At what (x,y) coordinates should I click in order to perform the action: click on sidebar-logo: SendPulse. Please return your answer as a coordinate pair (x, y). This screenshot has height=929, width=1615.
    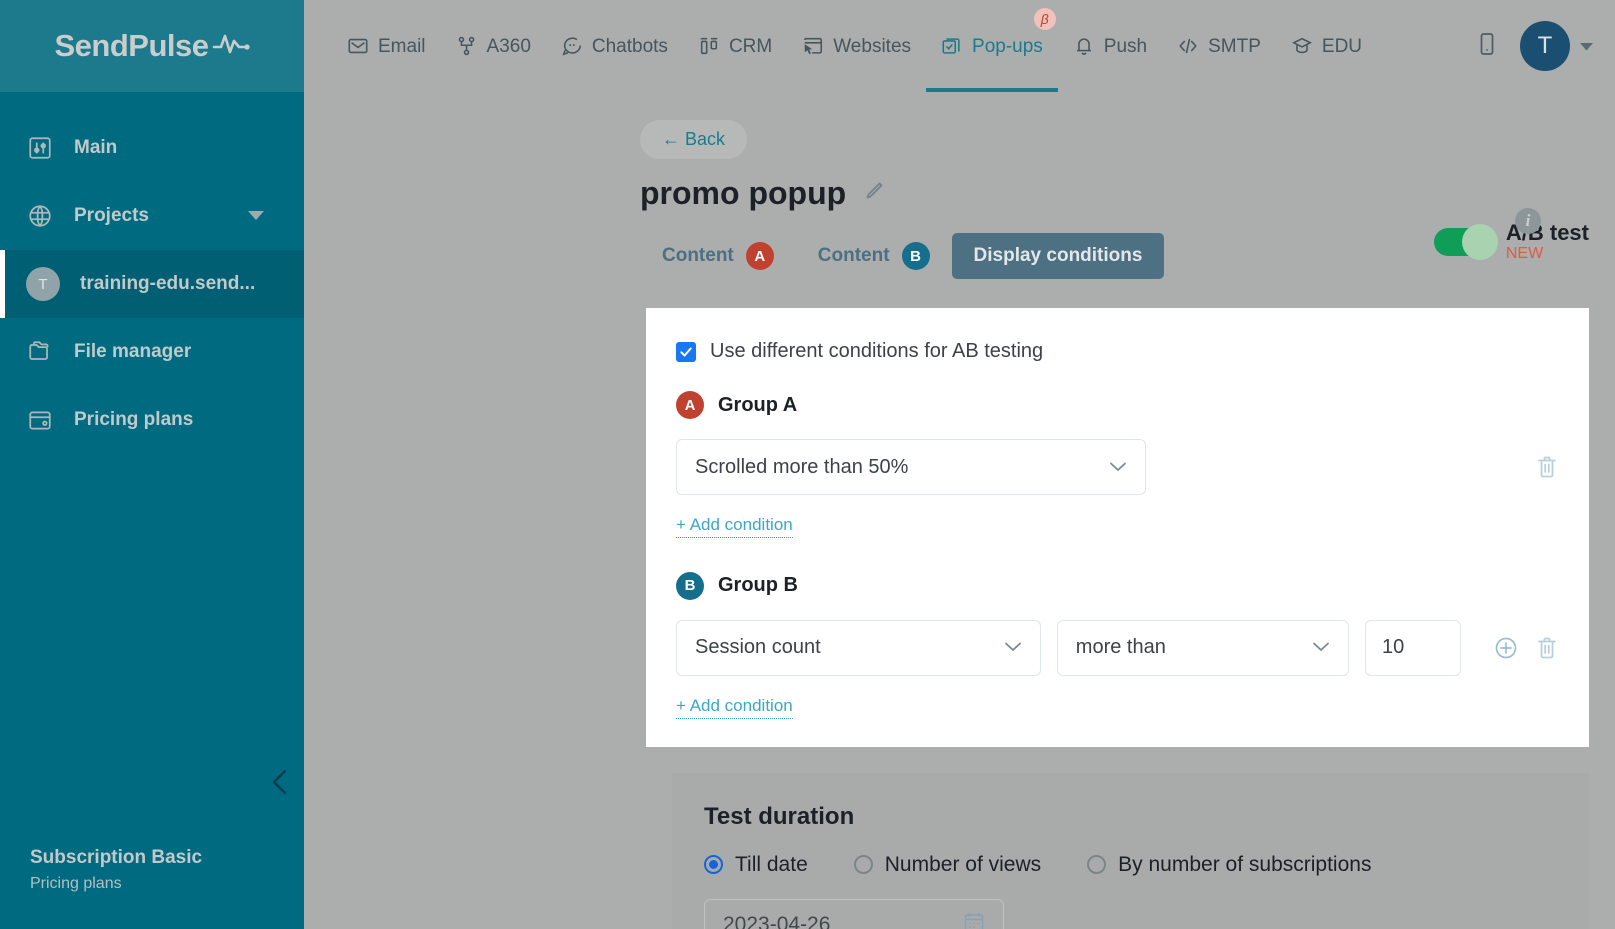
    Looking at the image, I should click on (152, 46).